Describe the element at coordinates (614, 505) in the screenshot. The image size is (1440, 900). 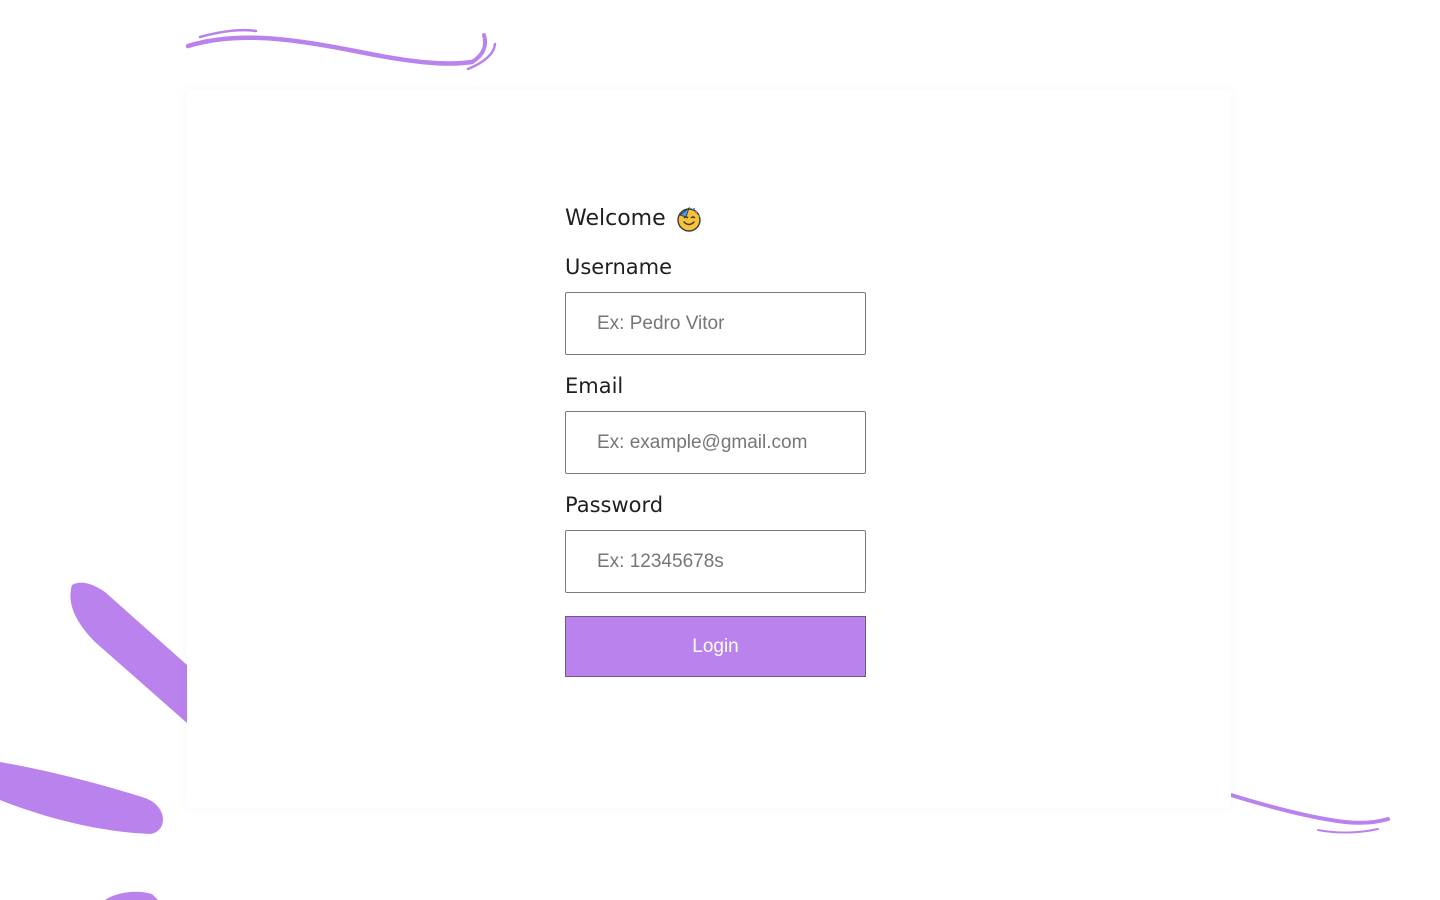
I see `password-label: Password` at that location.